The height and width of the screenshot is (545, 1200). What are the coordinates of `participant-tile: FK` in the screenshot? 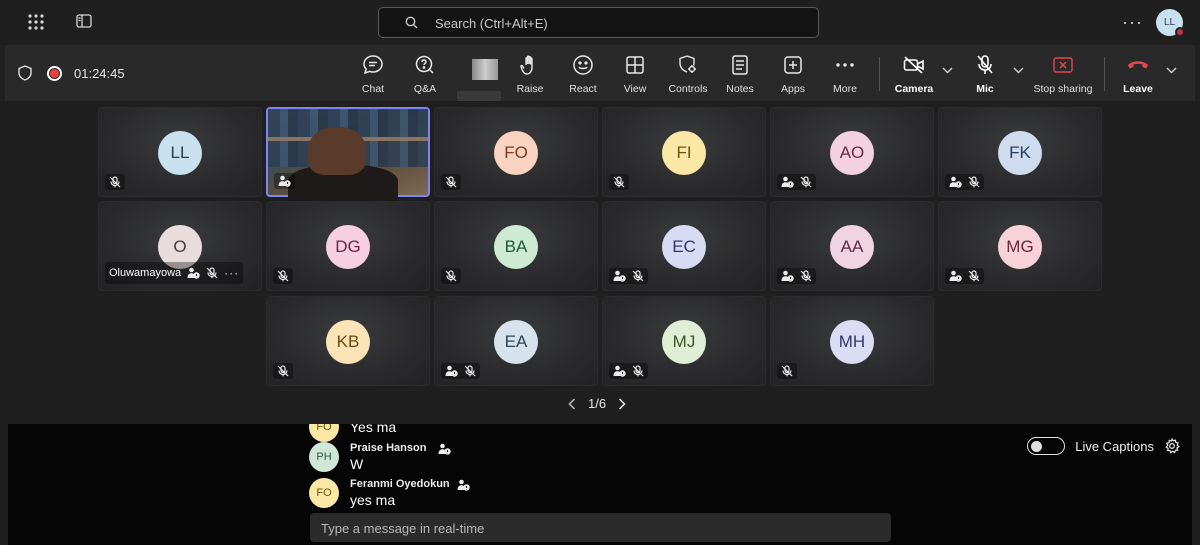 It's located at (1020, 152).